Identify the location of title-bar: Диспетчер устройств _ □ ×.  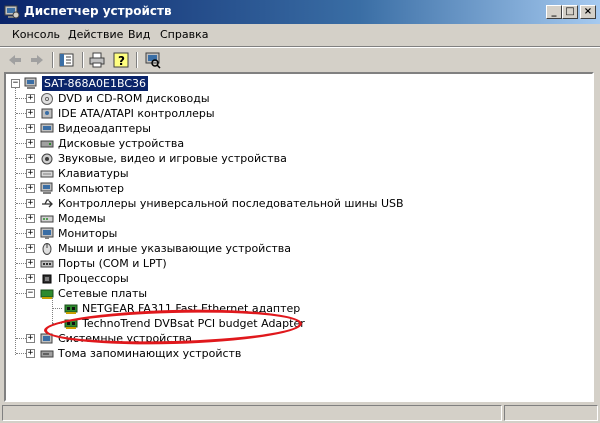
(300, 12).